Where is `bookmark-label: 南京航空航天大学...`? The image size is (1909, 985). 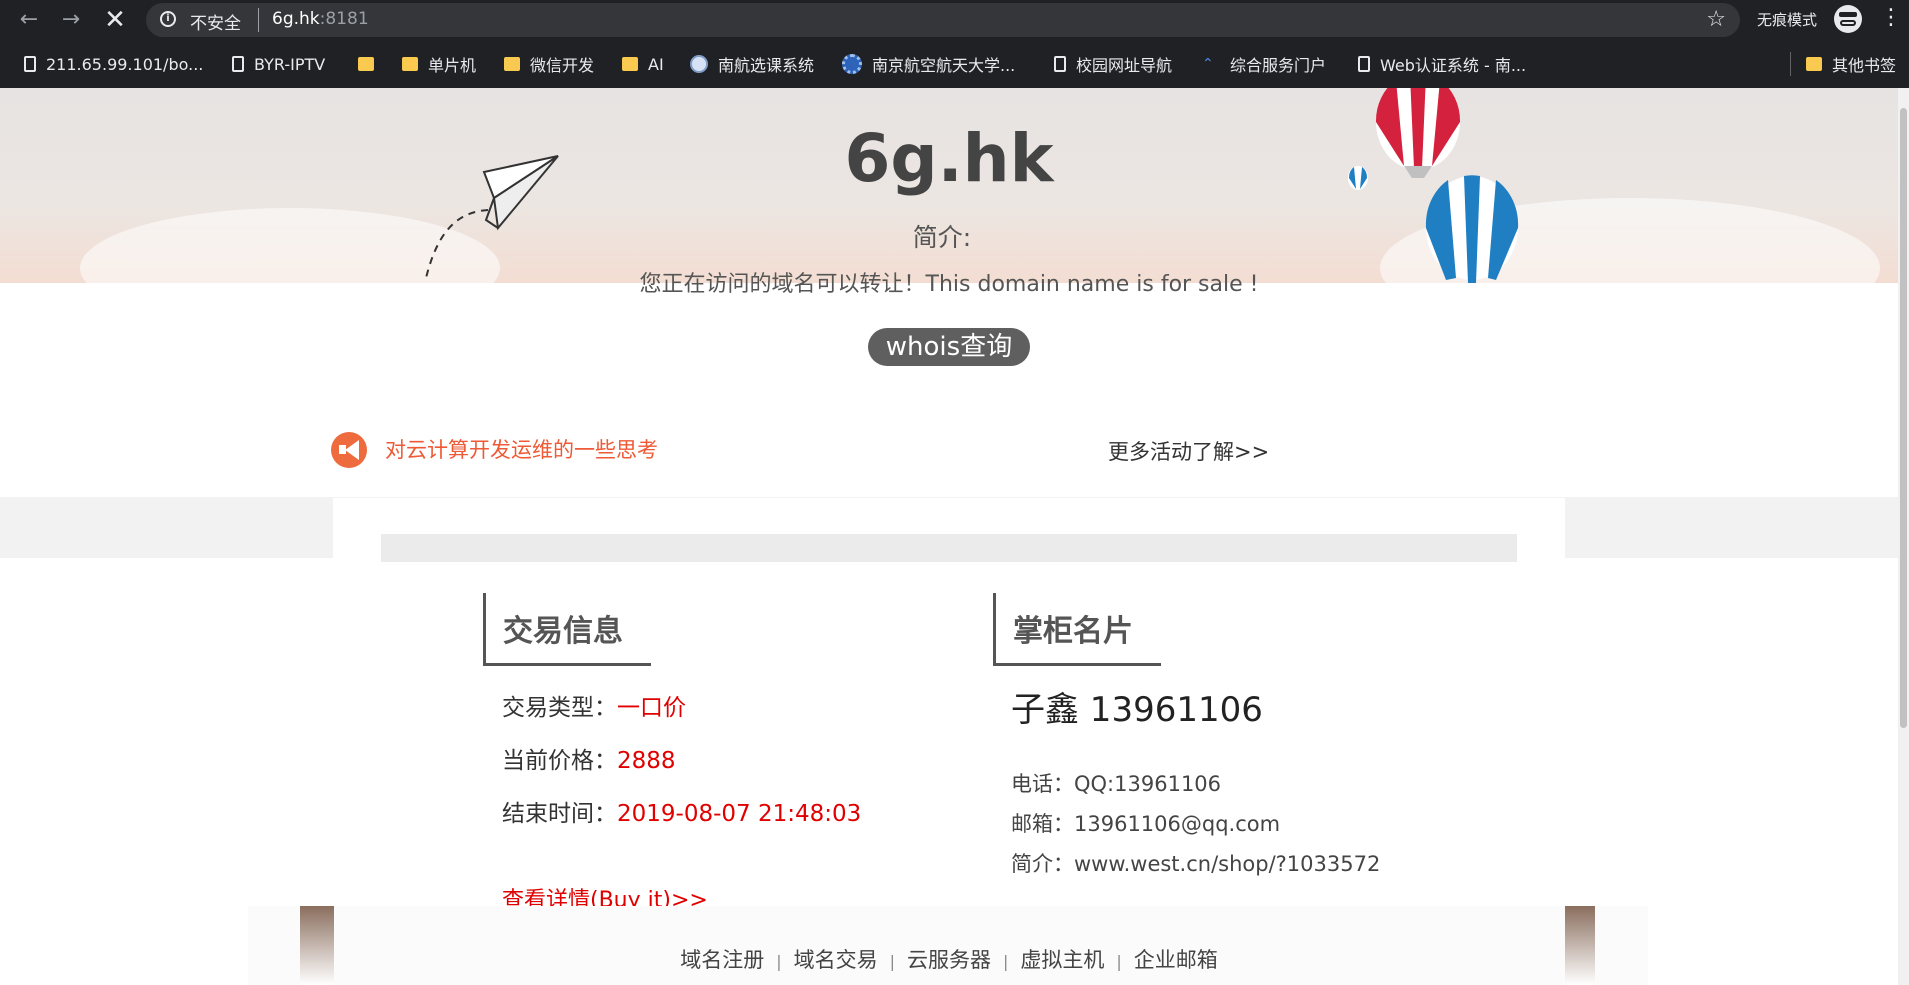
bookmark-label: 南京航空航天大学... is located at coordinates (944, 65).